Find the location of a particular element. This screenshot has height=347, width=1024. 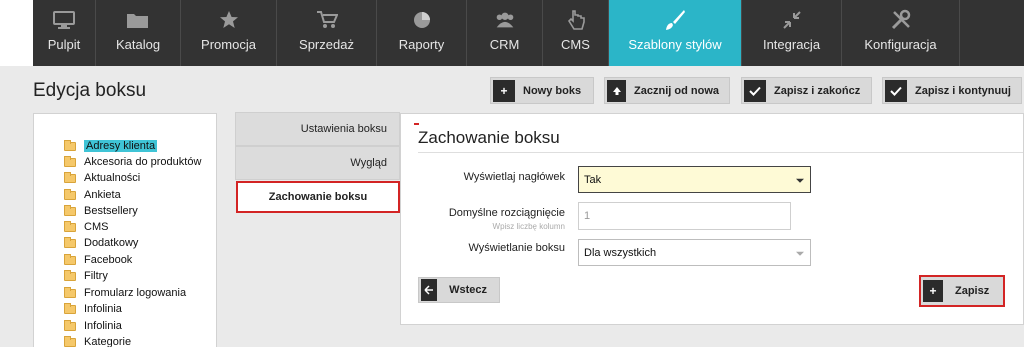

tree-item-label: CMS is located at coordinates (96, 227).